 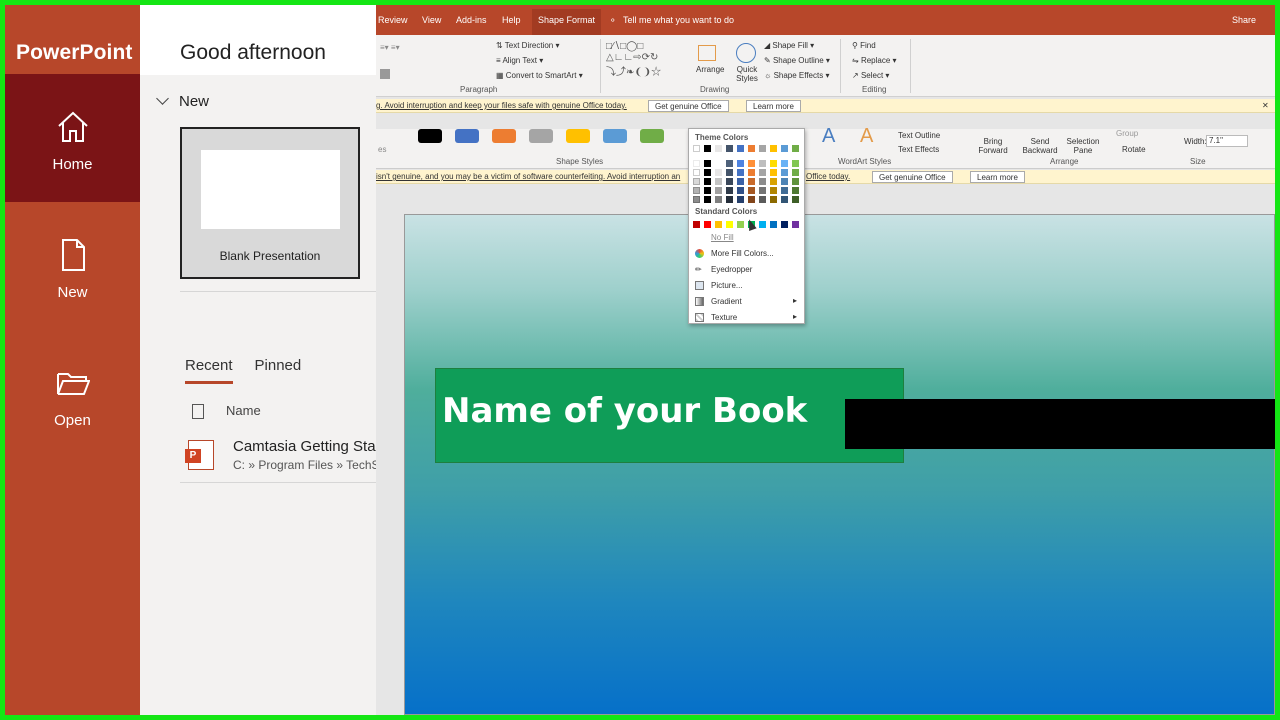 I want to click on title-shape: Name of your Book, so click(x=669, y=415).